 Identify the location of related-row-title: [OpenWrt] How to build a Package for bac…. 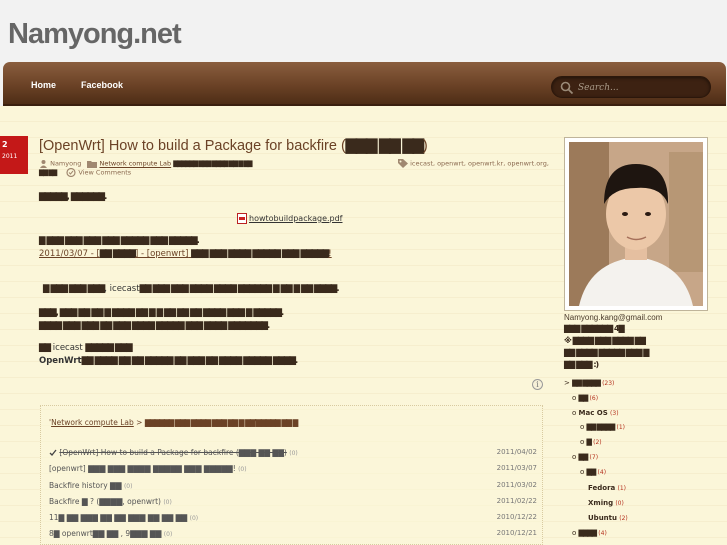
(173, 452).